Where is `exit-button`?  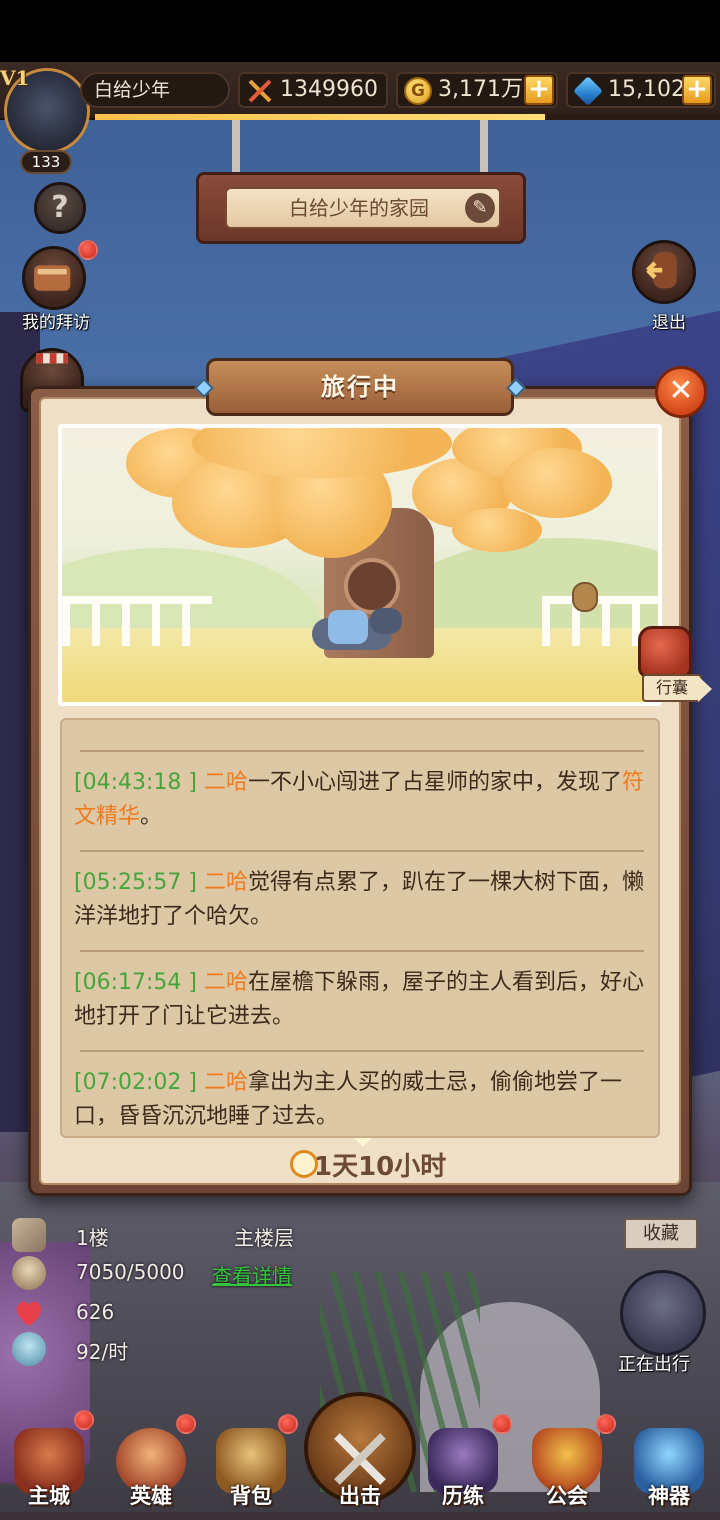
exit-button is located at coordinates (664, 272).